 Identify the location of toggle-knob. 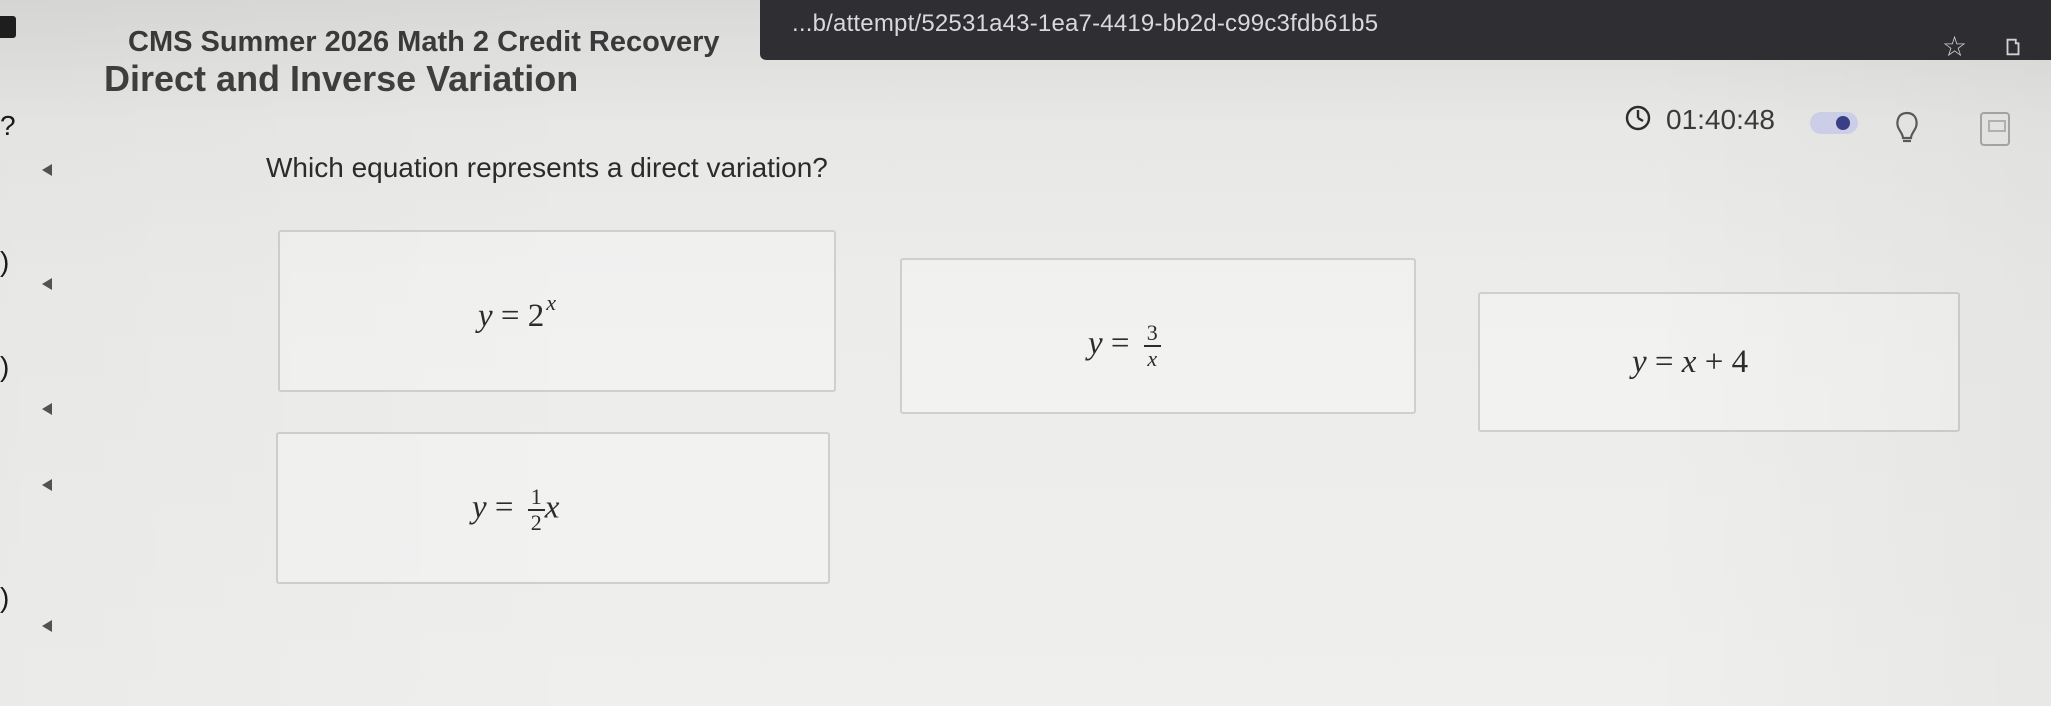
(1843, 123).